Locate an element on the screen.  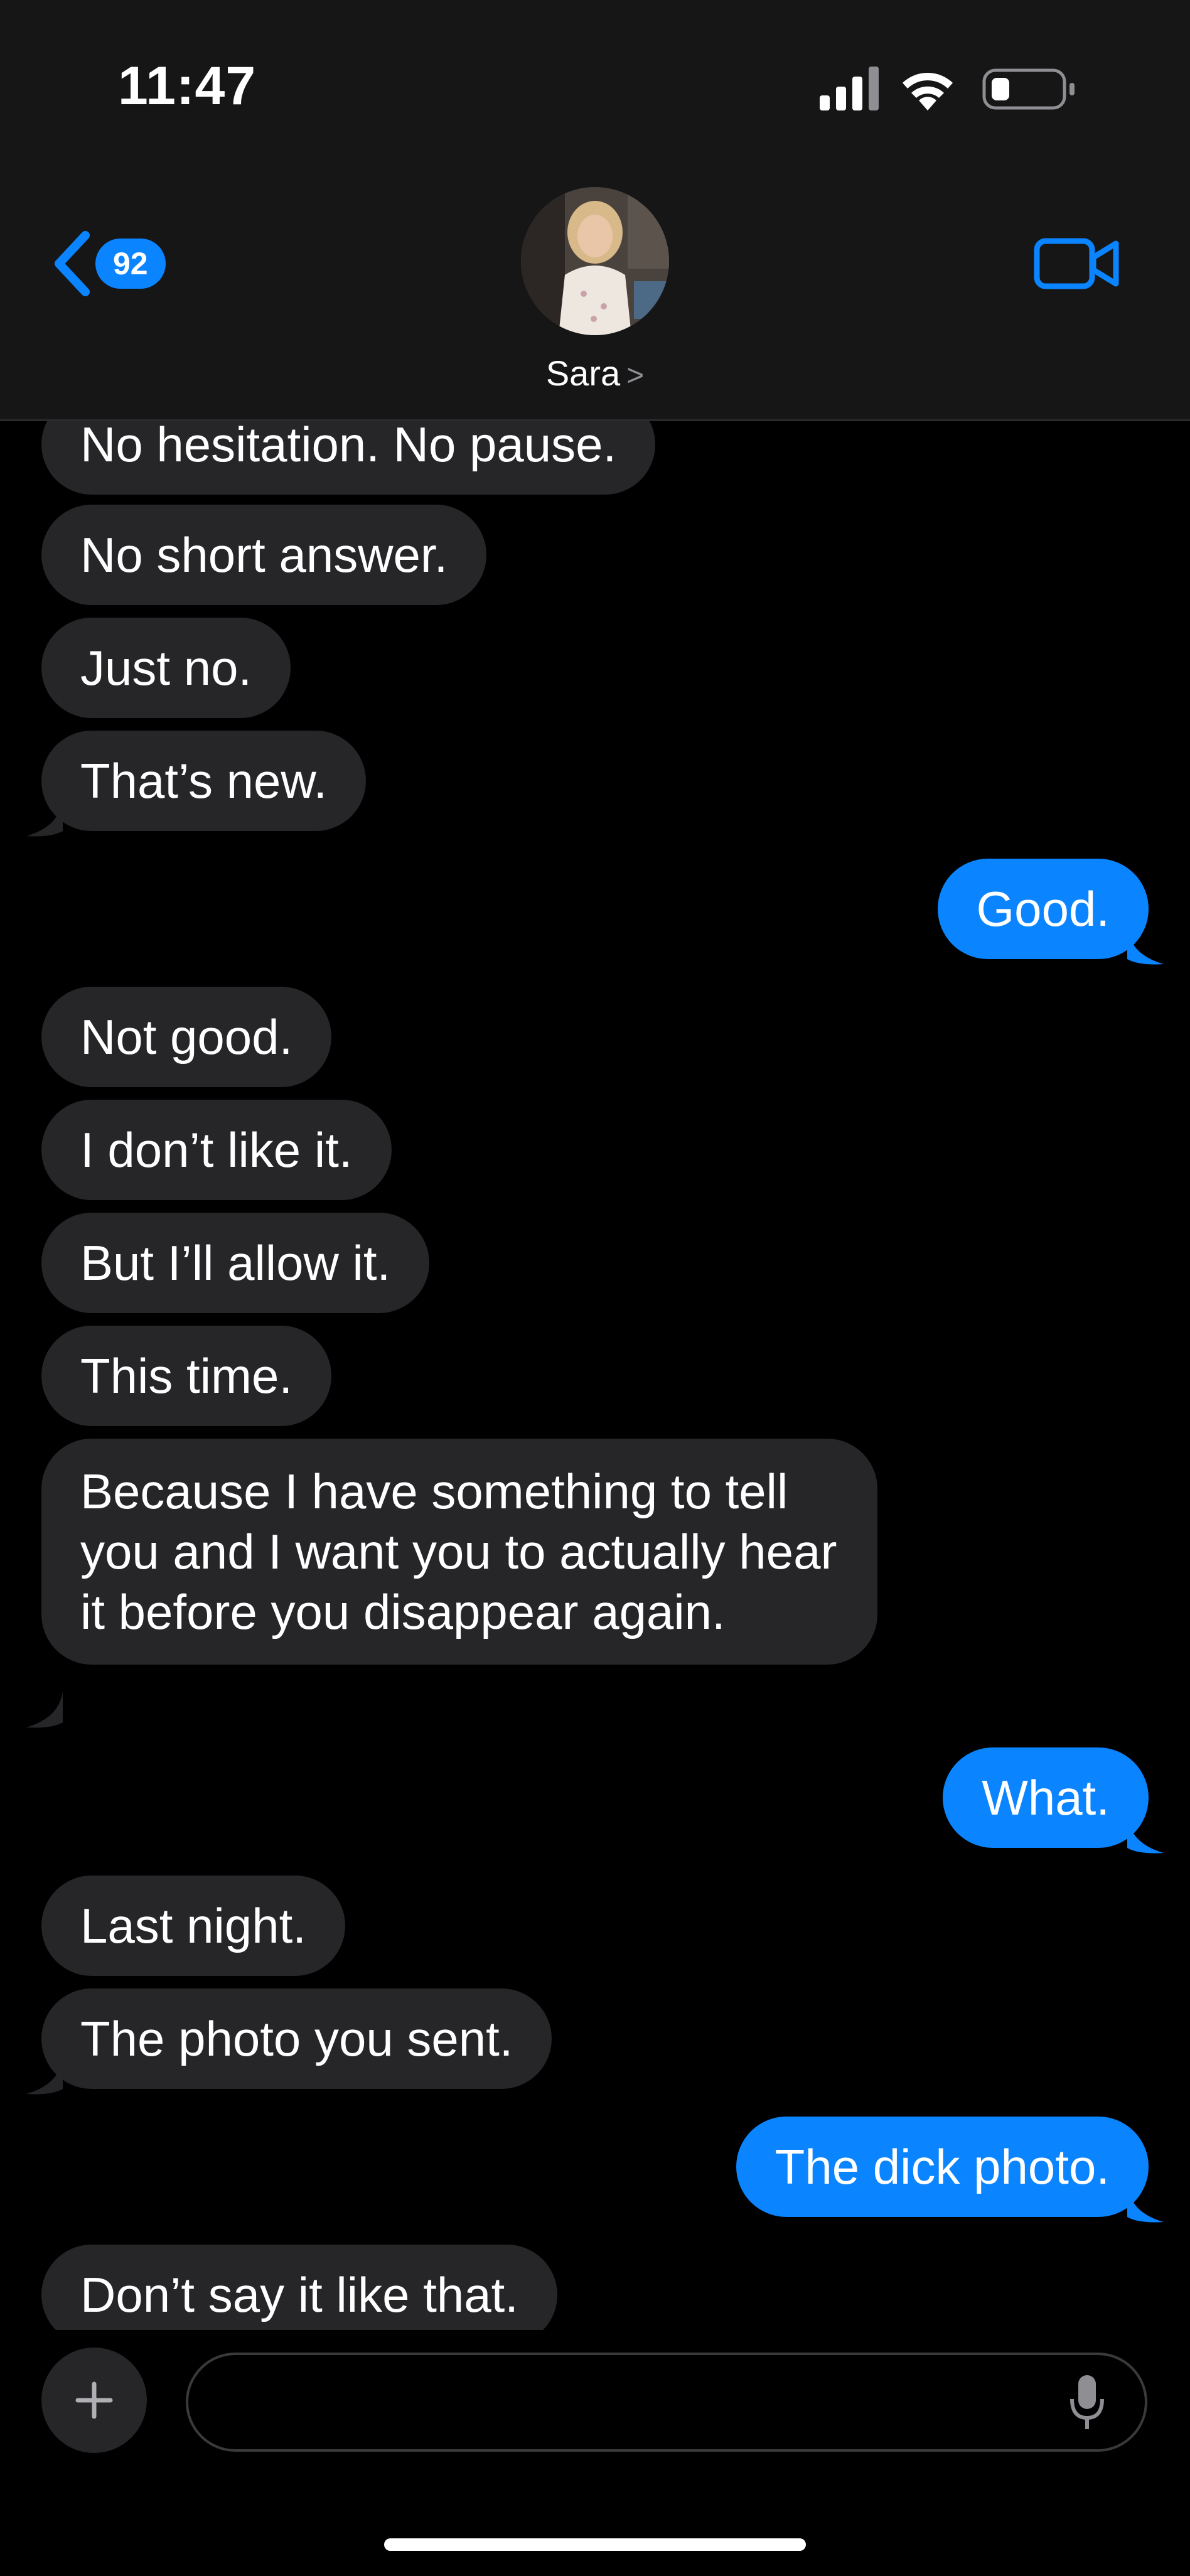
plus-icon is located at coordinates (94, 2400).